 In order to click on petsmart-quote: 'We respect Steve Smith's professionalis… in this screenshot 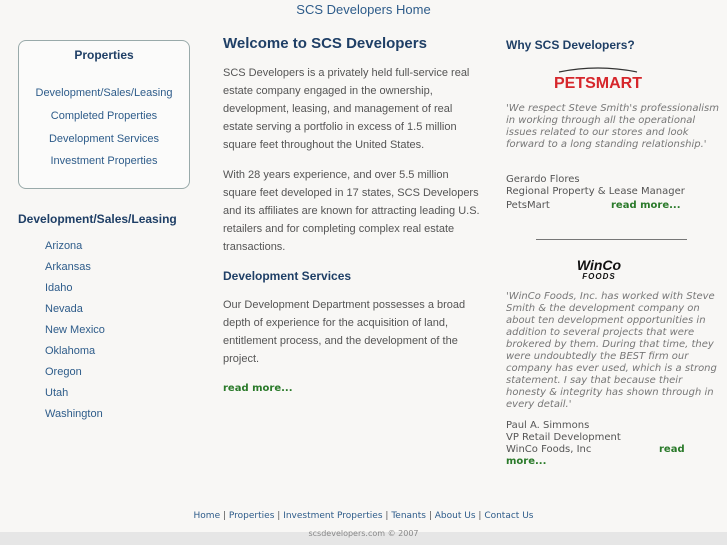, I will do `click(613, 126)`.